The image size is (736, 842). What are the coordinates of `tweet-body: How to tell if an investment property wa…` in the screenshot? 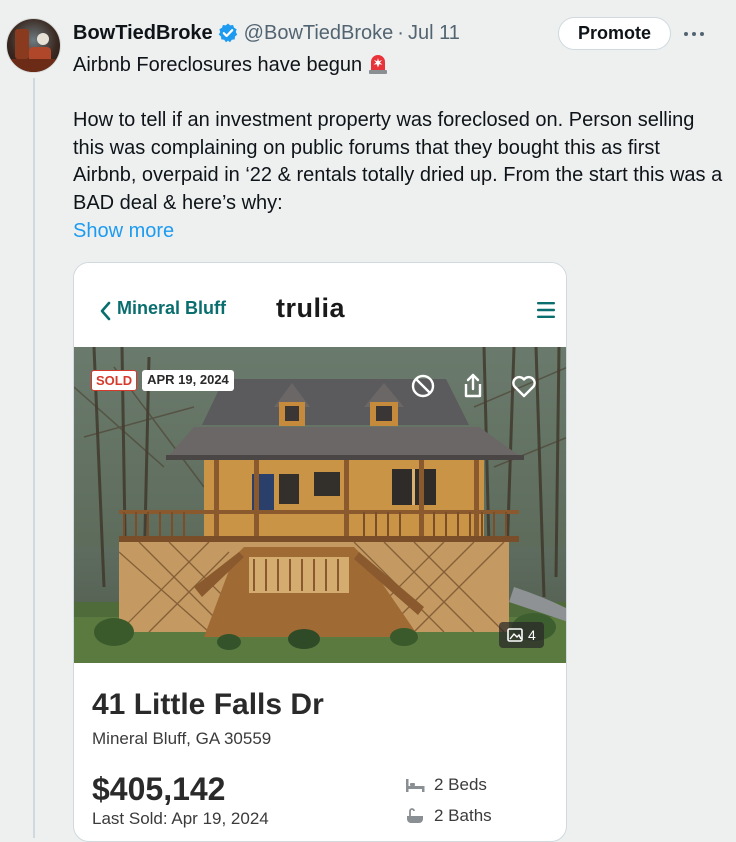 It's located at (398, 161).